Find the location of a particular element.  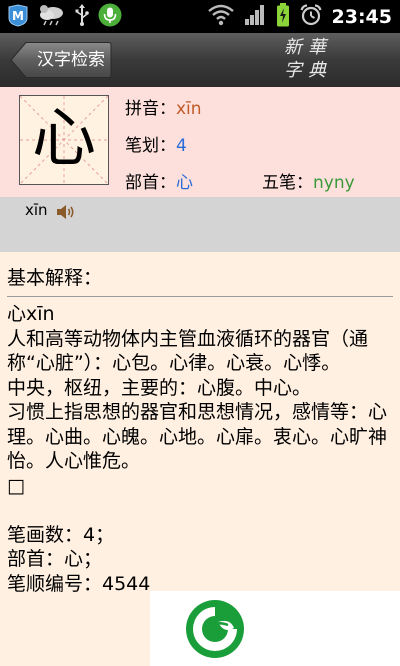

wifi-icon is located at coordinates (220, 17).